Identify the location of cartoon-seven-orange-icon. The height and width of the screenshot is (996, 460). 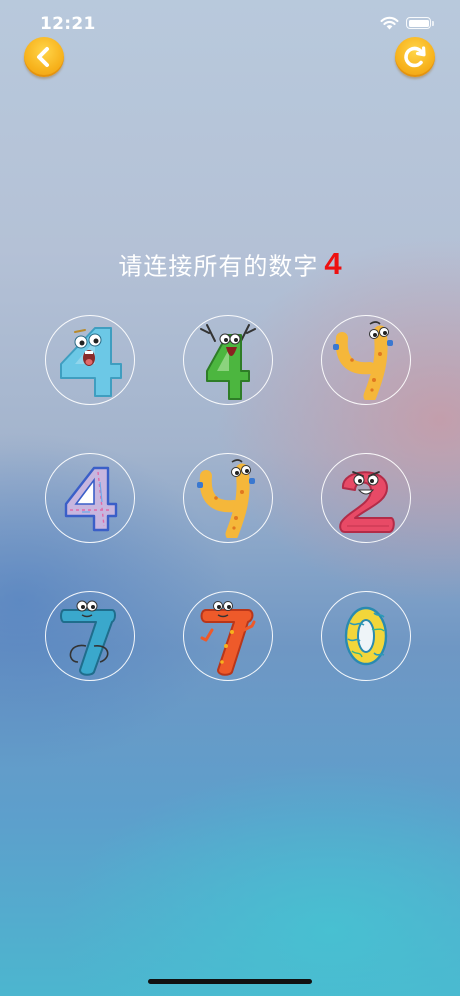
(228, 638).